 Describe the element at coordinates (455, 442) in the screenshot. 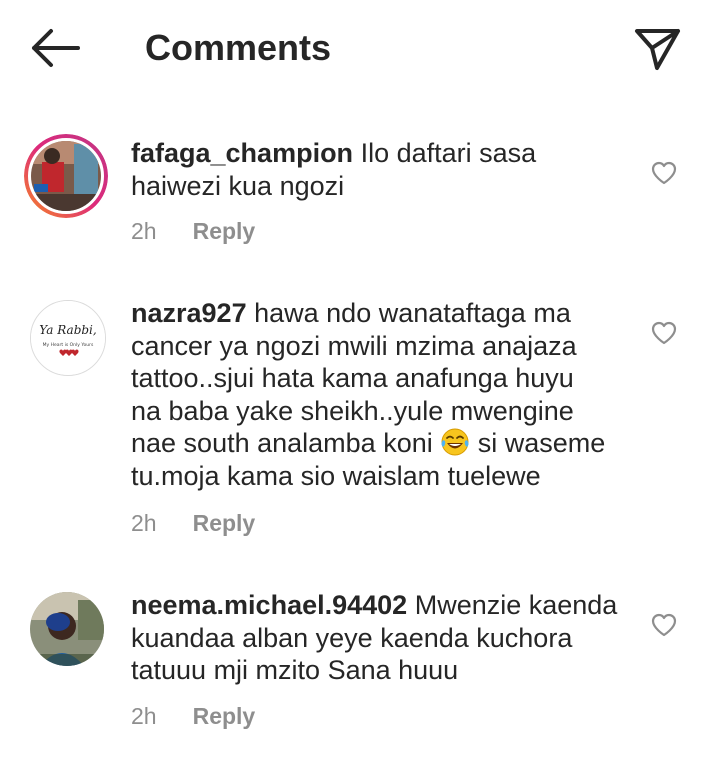

I see `face-with-tears-of-joy-icon` at that location.